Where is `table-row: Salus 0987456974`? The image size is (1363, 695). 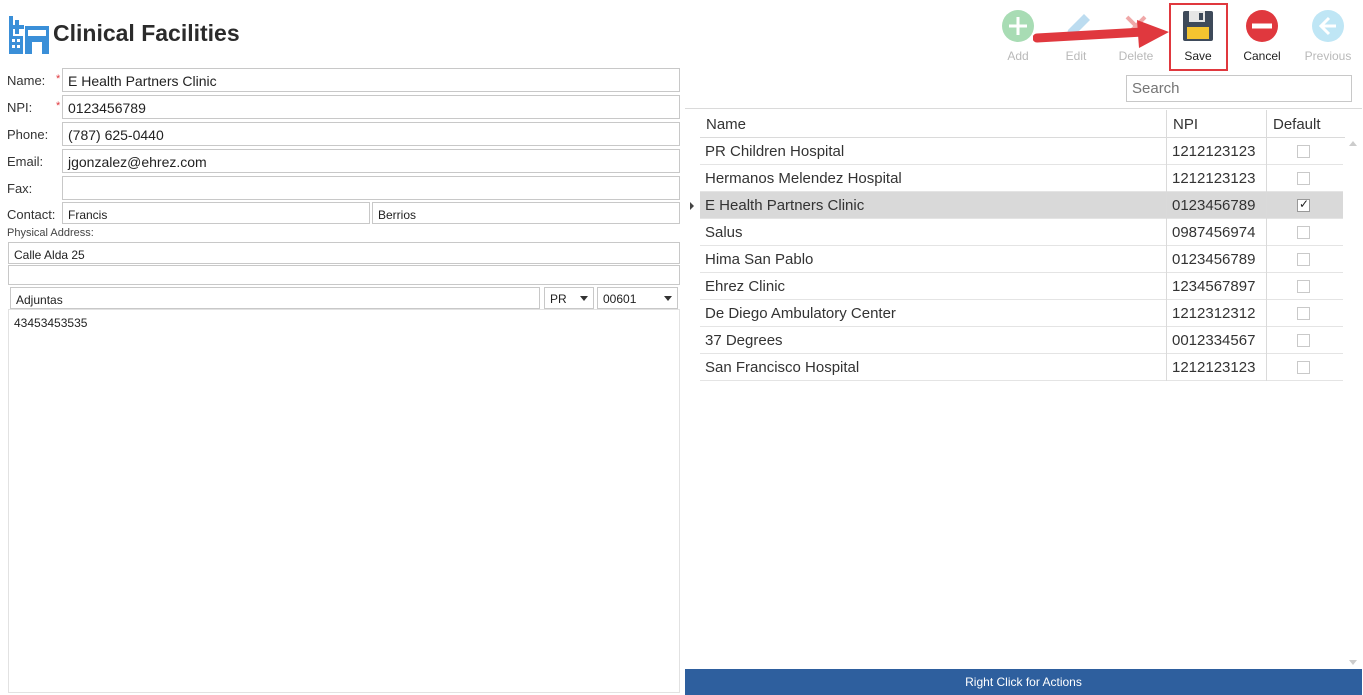
table-row: Salus 0987456974 is located at coordinates (1021, 232).